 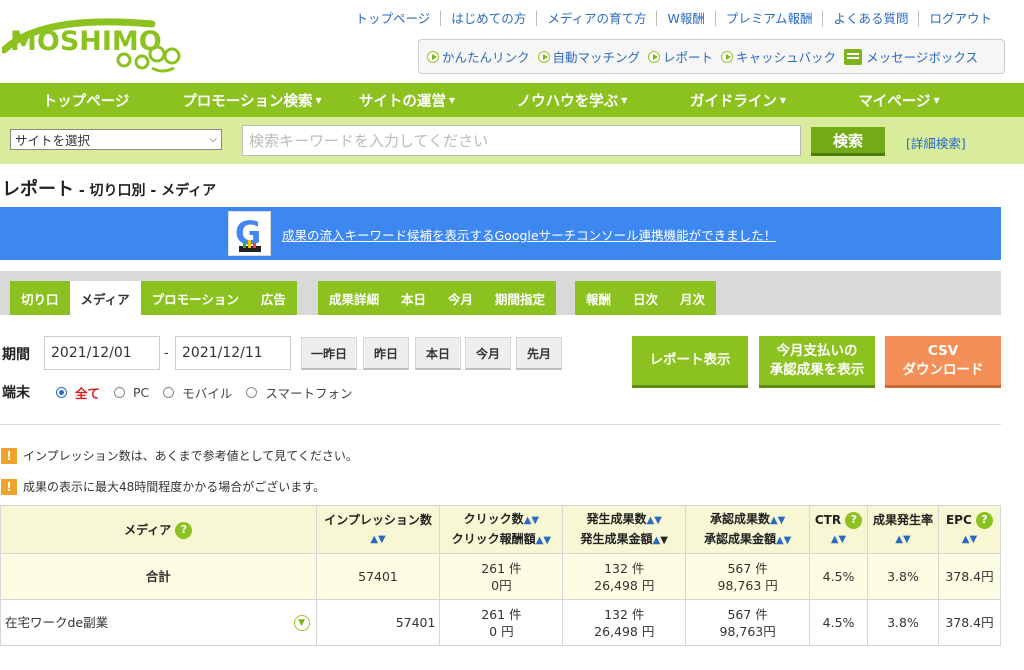 I want to click on show-approved-button: 今月支払いの 承認成果を表示, so click(x=817, y=362).